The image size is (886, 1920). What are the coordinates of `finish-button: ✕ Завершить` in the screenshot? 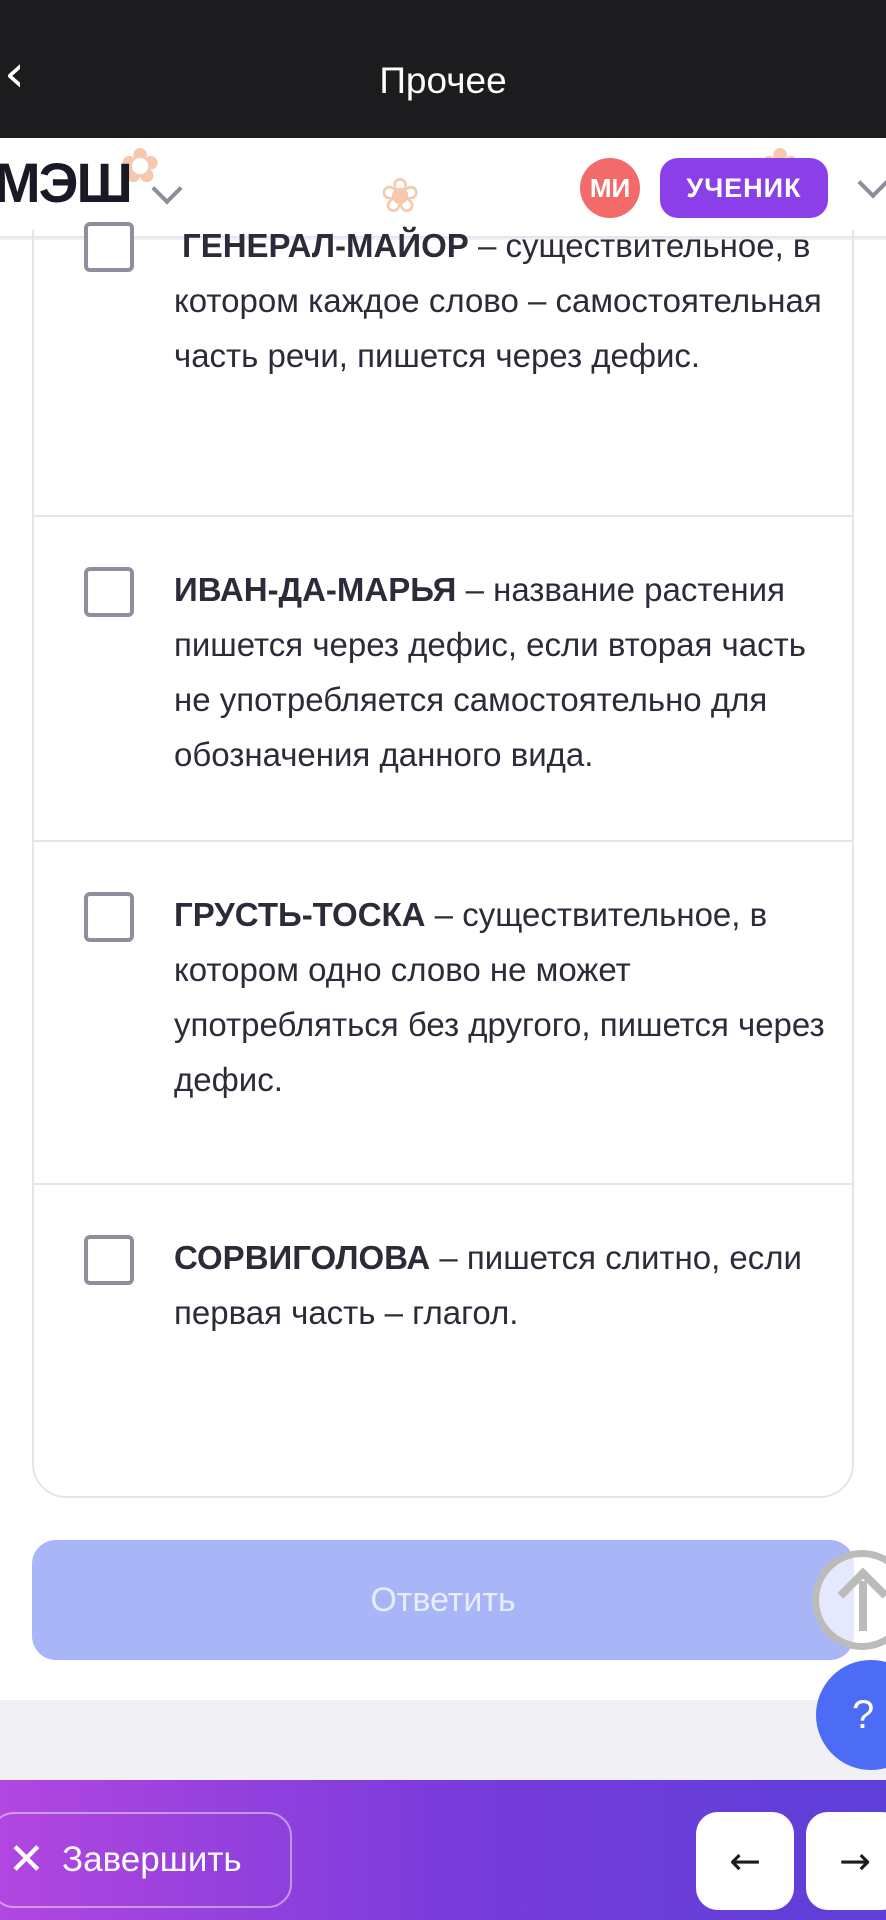 It's located at (146, 1860).